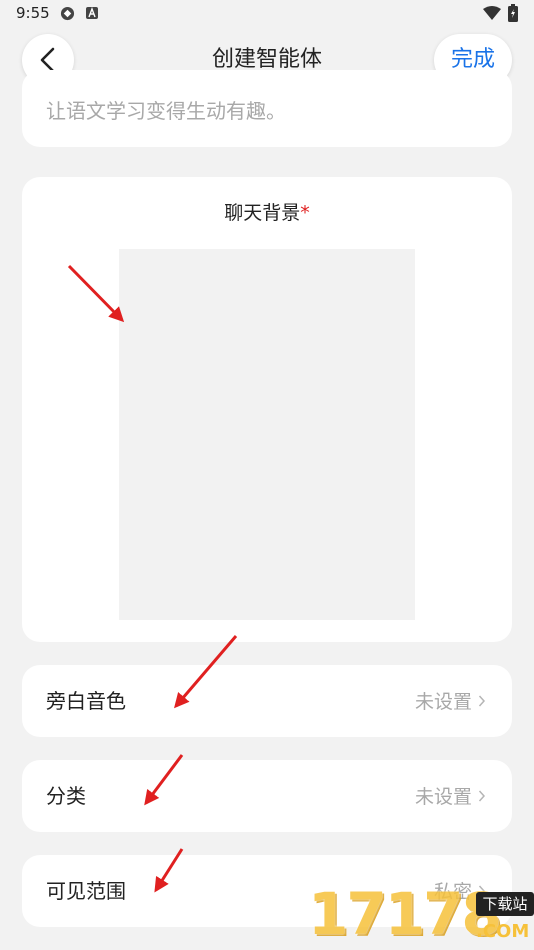 The image size is (534, 950). I want to click on watermark-digits: 17178, so click(405, 914).